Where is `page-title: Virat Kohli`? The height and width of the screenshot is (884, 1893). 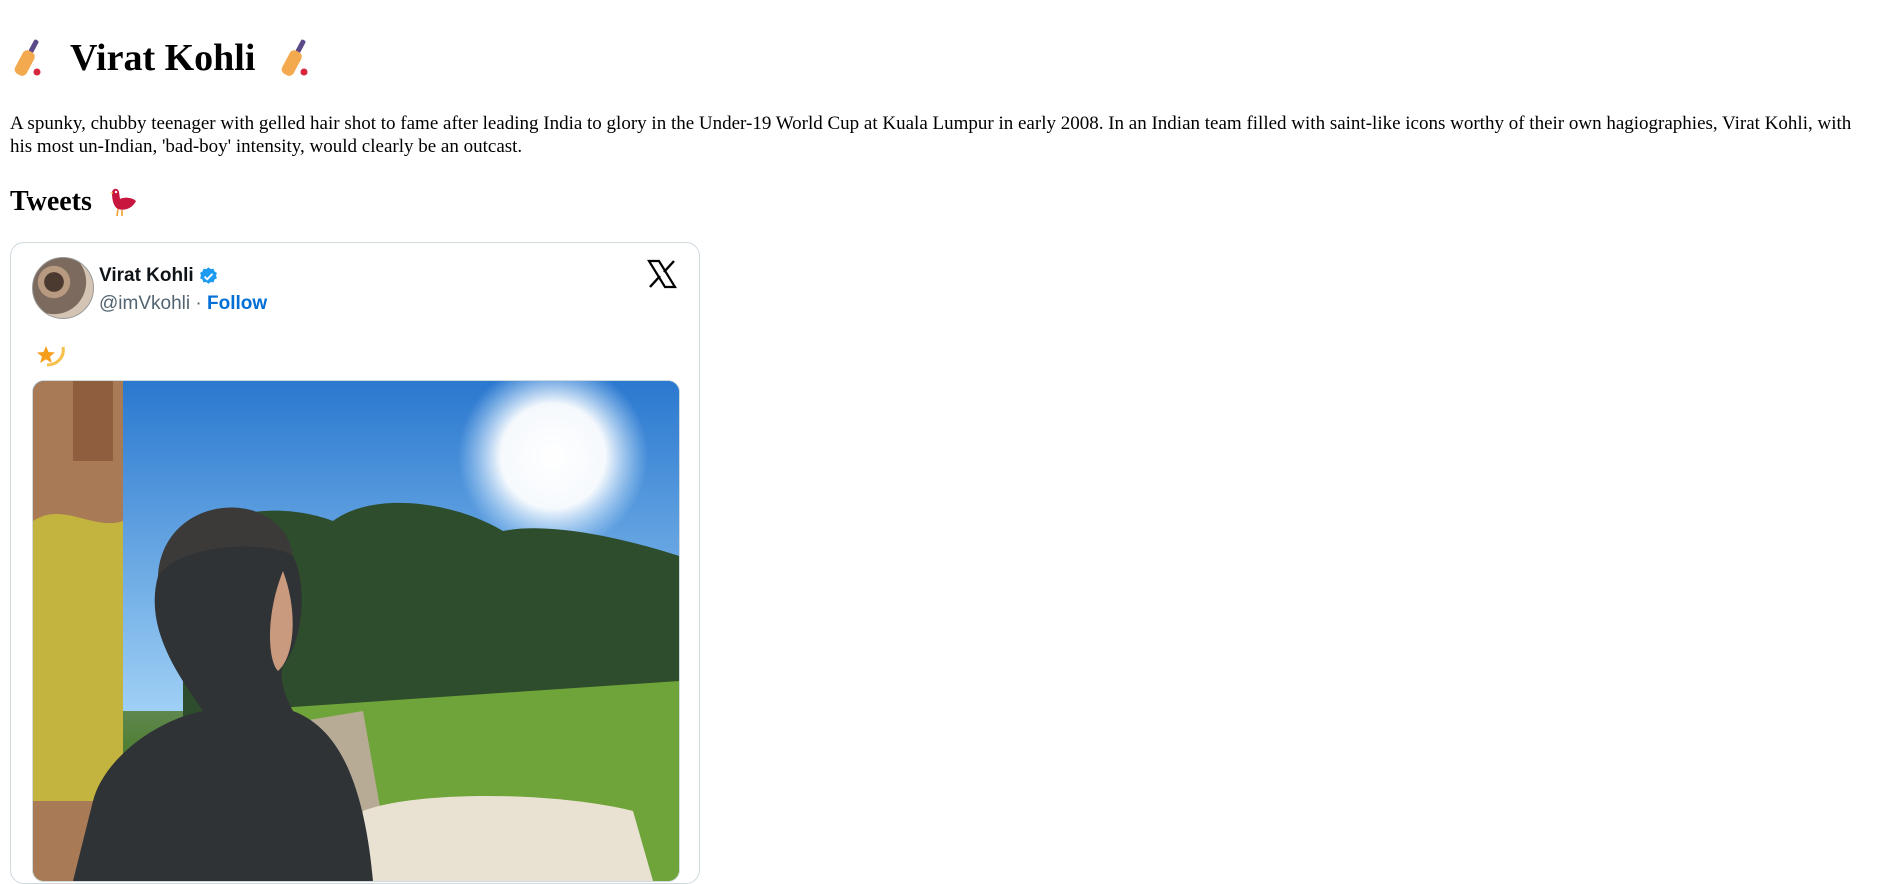 page-title: Virat Kohli is located at coordinates (163, 58).